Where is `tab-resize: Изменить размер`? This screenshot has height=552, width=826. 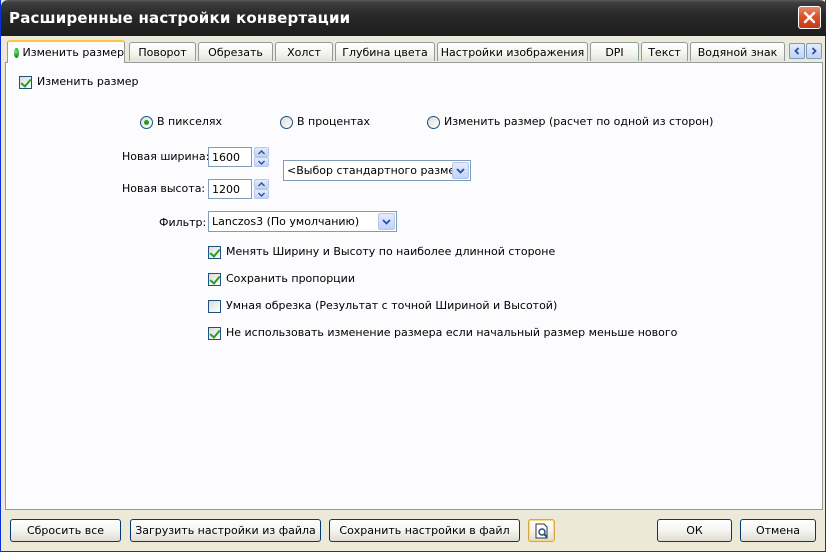
tab-resize: Изменить размер is located at coordinates (66, 51).